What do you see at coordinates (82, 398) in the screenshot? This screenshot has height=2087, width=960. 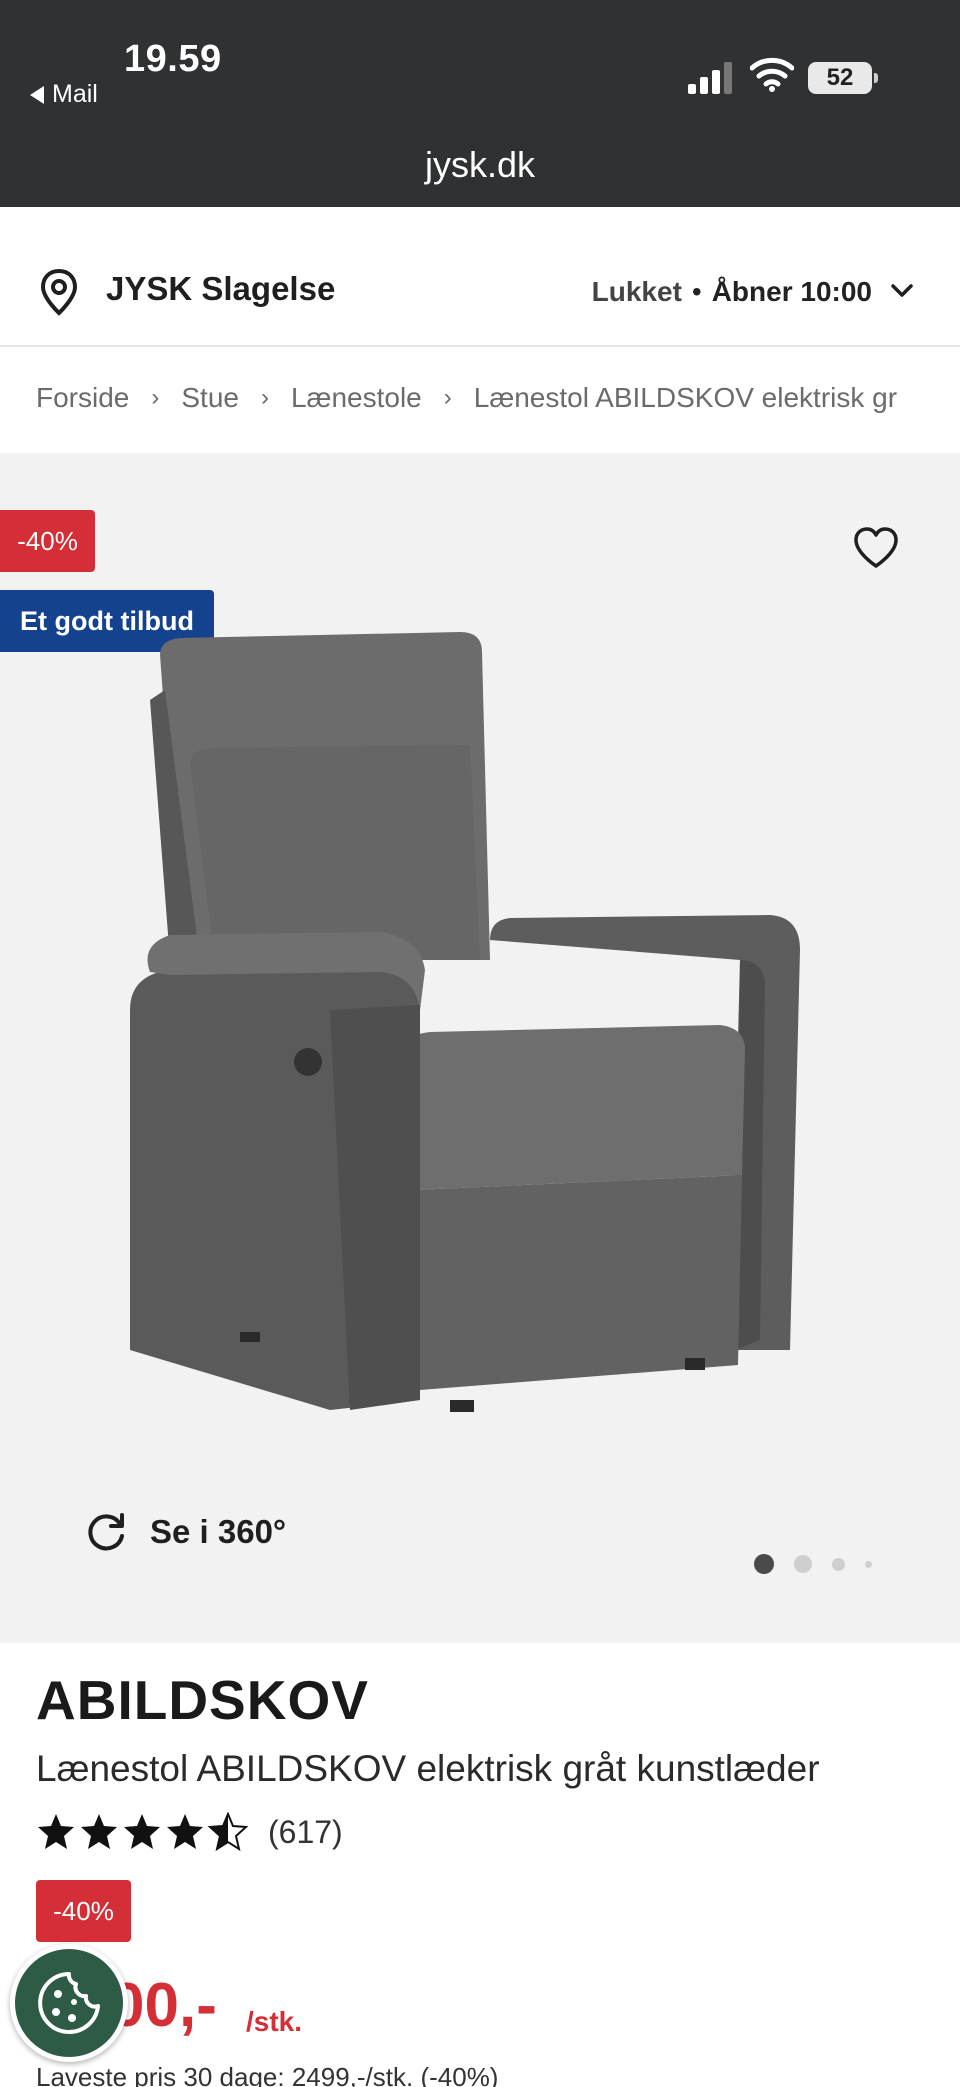 I see `breadcrumb-item-forside: Forside` at bounding box center [82, 398].